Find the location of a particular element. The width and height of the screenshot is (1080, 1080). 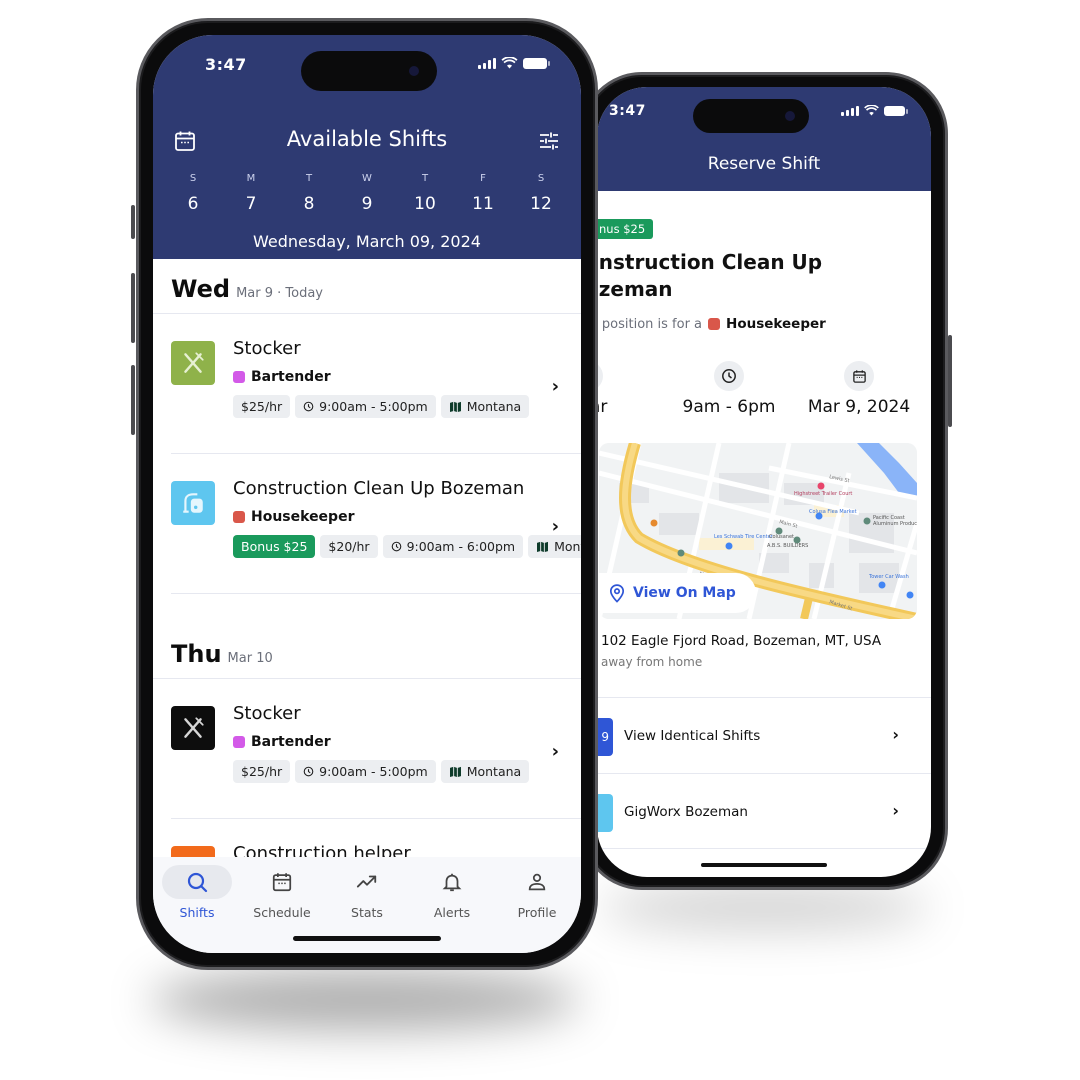

page-title: Available Shifts is located at coordinates (367, 139).